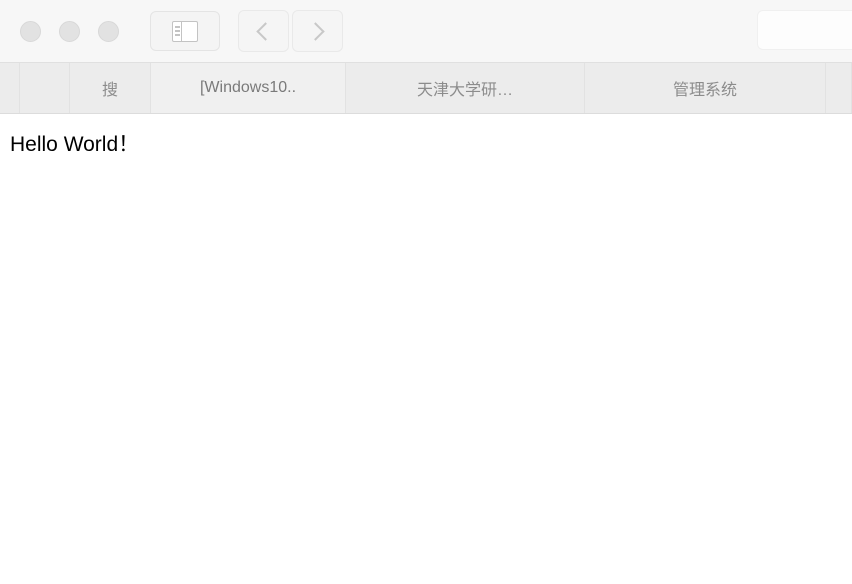 The width and height of the screenshot is (852, 584). I want to click on zoom-button, so click(108, 31).